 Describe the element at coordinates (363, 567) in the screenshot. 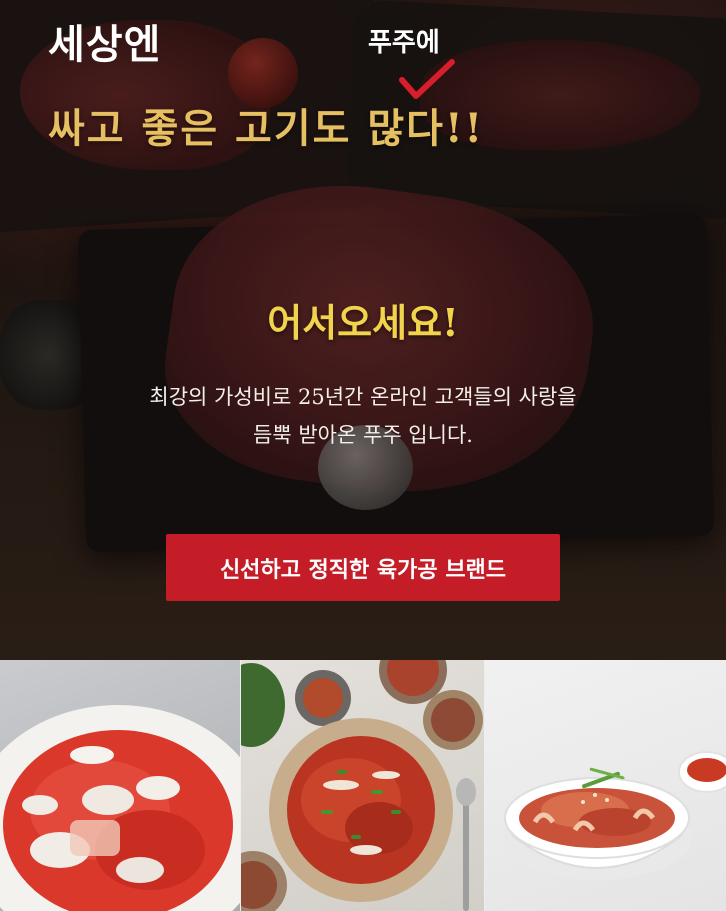

I see `brand-cta-button: 신선하고 정직한 육가공 브랜드` at that location.